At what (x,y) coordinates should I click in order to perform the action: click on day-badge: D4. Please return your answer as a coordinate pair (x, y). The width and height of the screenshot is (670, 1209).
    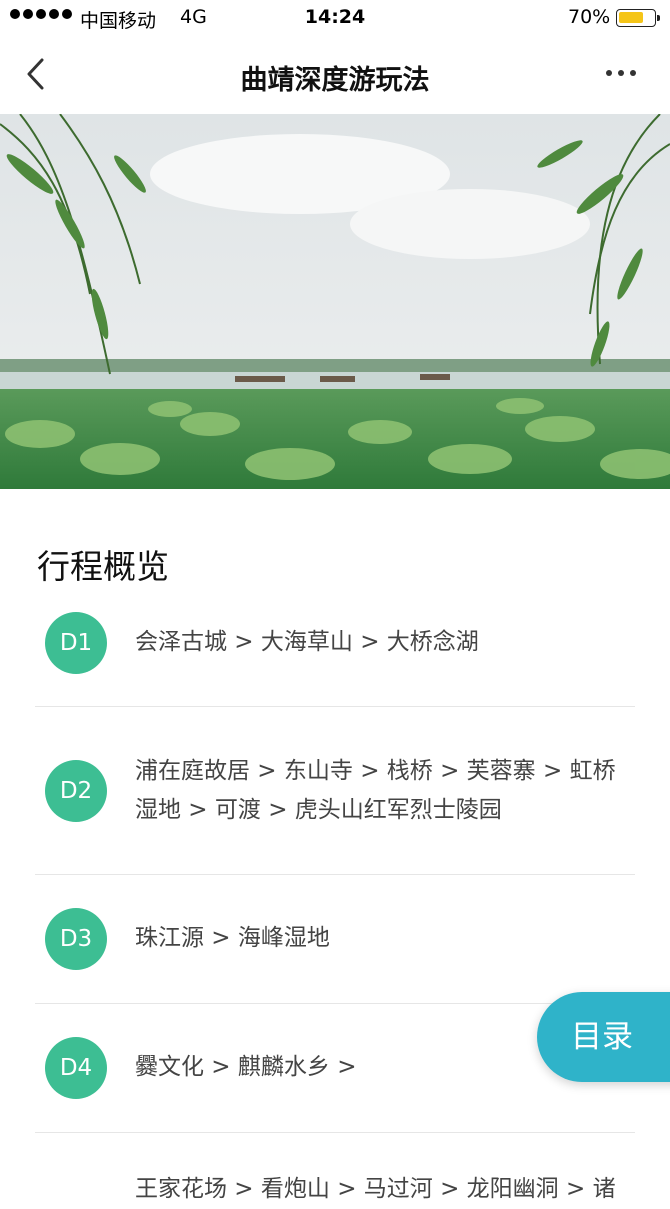
    Looking at the image, I should click on (76, 1068).